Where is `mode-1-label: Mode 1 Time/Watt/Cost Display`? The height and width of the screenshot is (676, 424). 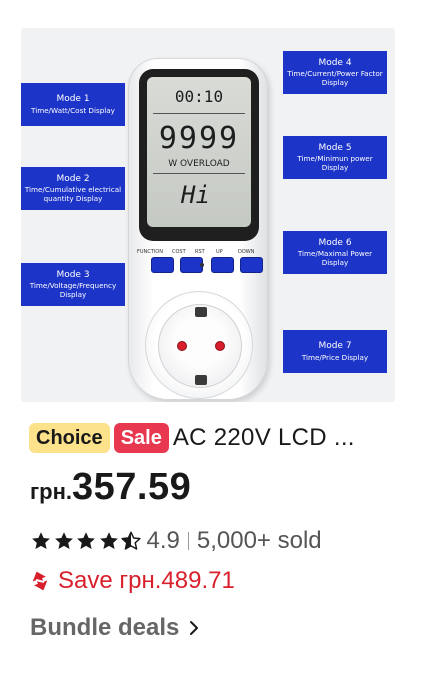
mode-1-label: Mode 1 Time/Watt/Cost Display is located at coordinates (73, 104).